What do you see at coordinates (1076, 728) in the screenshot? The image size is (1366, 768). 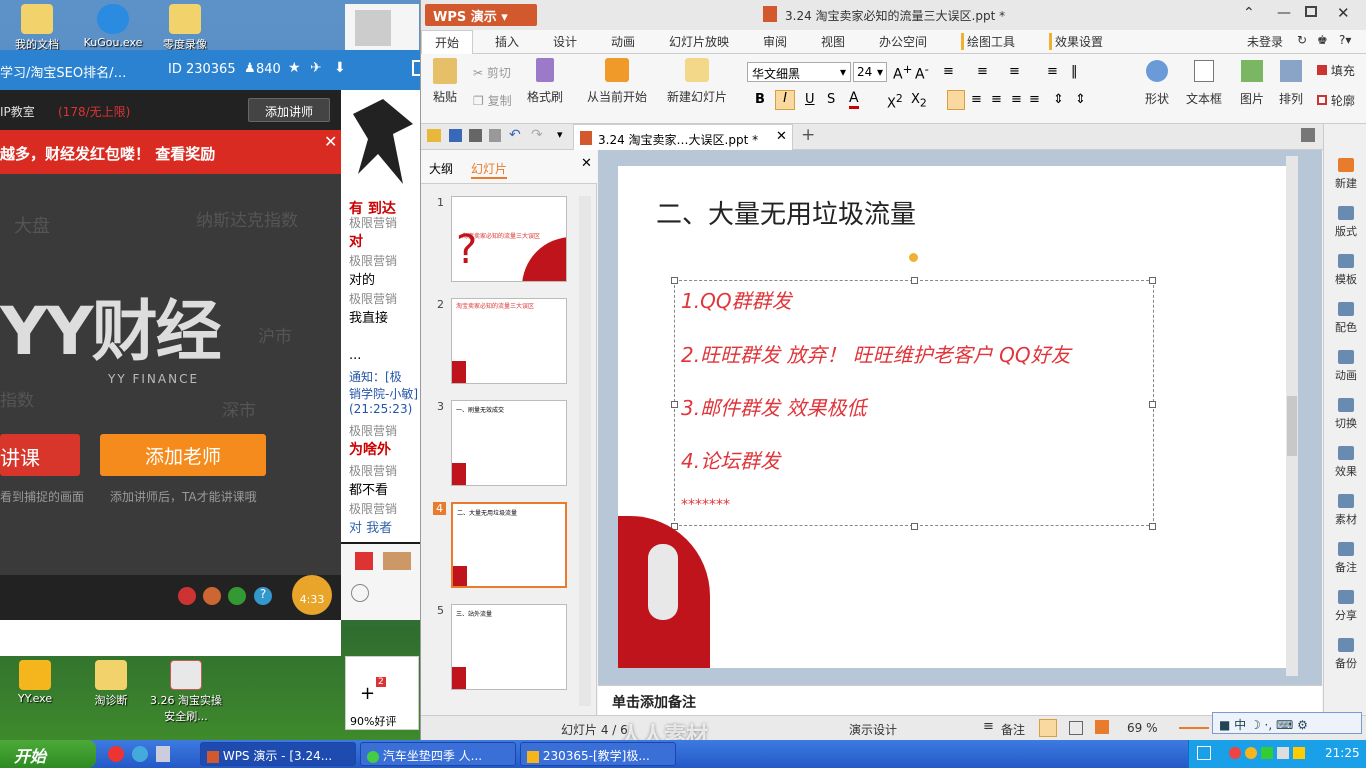 I see `sorter-view-icon` at bounding box center [1076, 728].